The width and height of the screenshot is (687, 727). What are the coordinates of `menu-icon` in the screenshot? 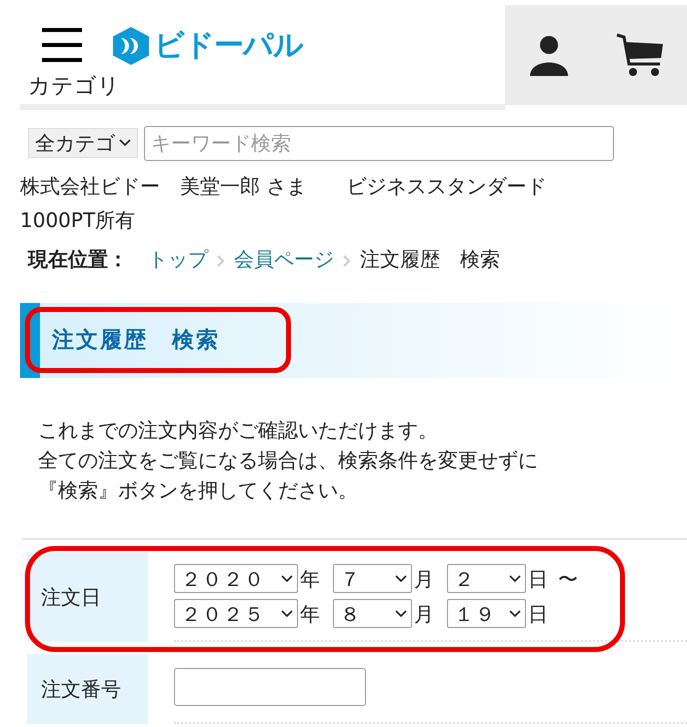 It's located at (62, 45).